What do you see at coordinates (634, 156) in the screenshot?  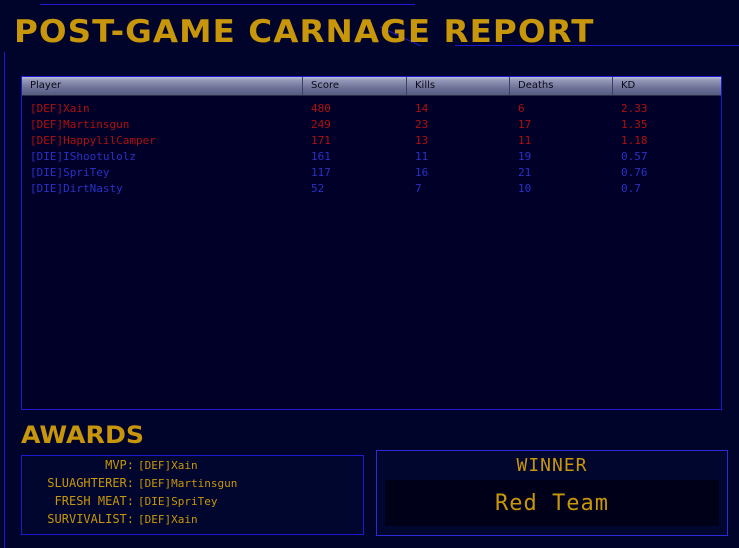 I see `cell-kd: 0.57` at bounding box center [634, 156].